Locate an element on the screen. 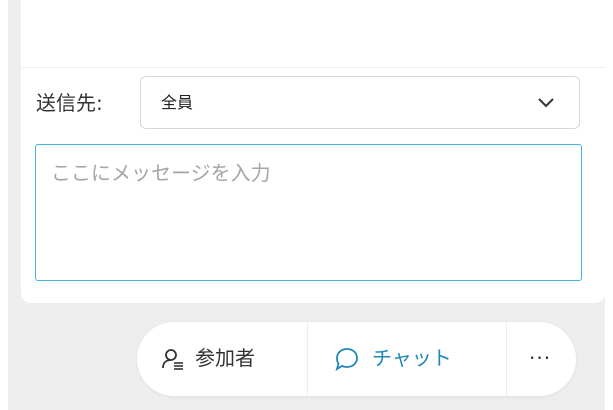 Image resolution: width=613 pixels, height=410 pixels. participants-button: 参加者 is located at coordinates (222, 359).